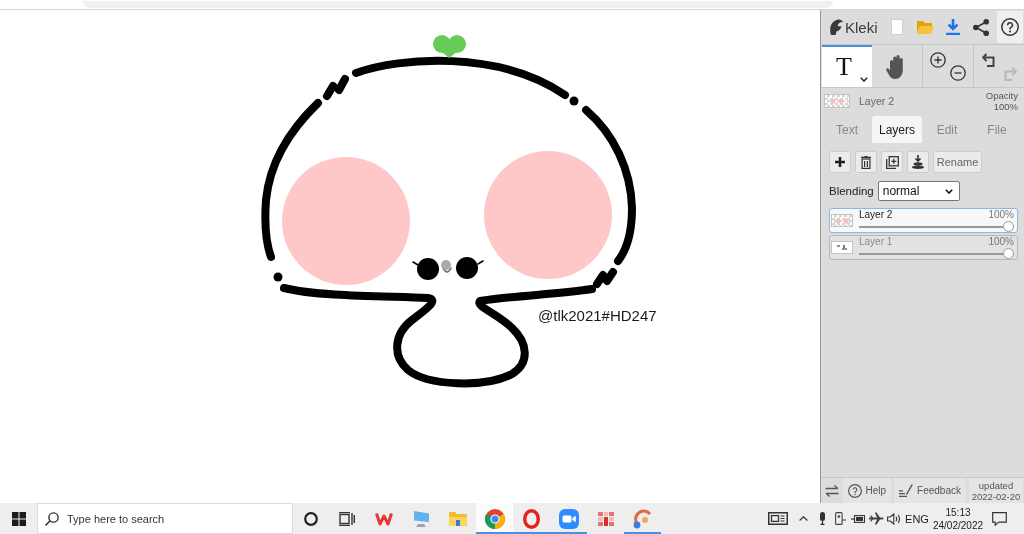 This screenshot has width=1024, height=534. Describe the element at coordinates (347, 518) in the screenshot. I see `task-view-icon` at that location.